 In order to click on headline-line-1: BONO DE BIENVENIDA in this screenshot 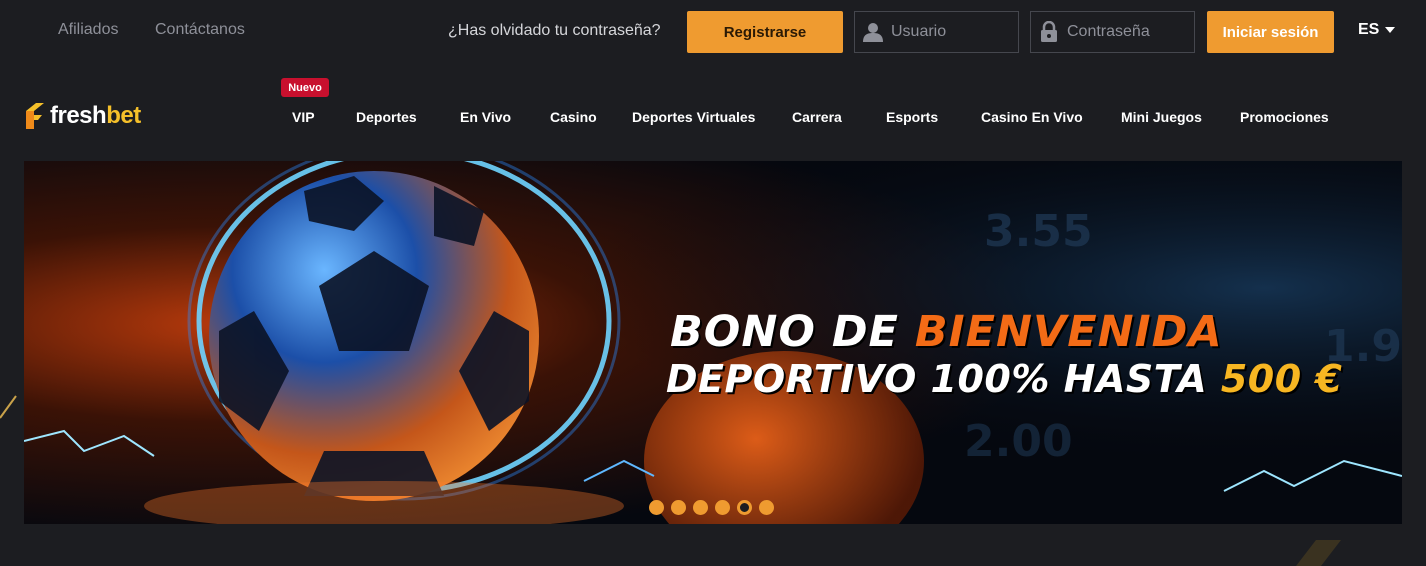, I will do `click(946, 332)`.